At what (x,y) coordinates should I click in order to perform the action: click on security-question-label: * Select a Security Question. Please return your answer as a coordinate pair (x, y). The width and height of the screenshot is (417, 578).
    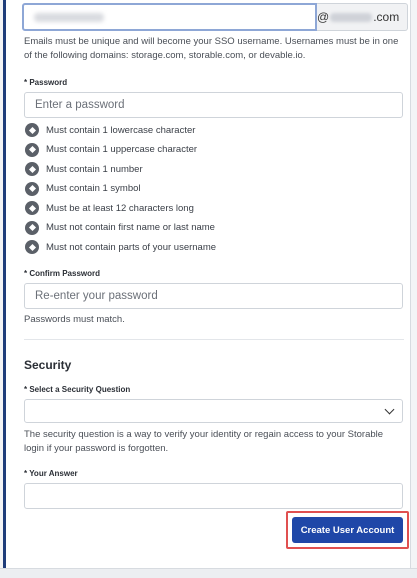
    Looking at the image, I should click on (77, 389).